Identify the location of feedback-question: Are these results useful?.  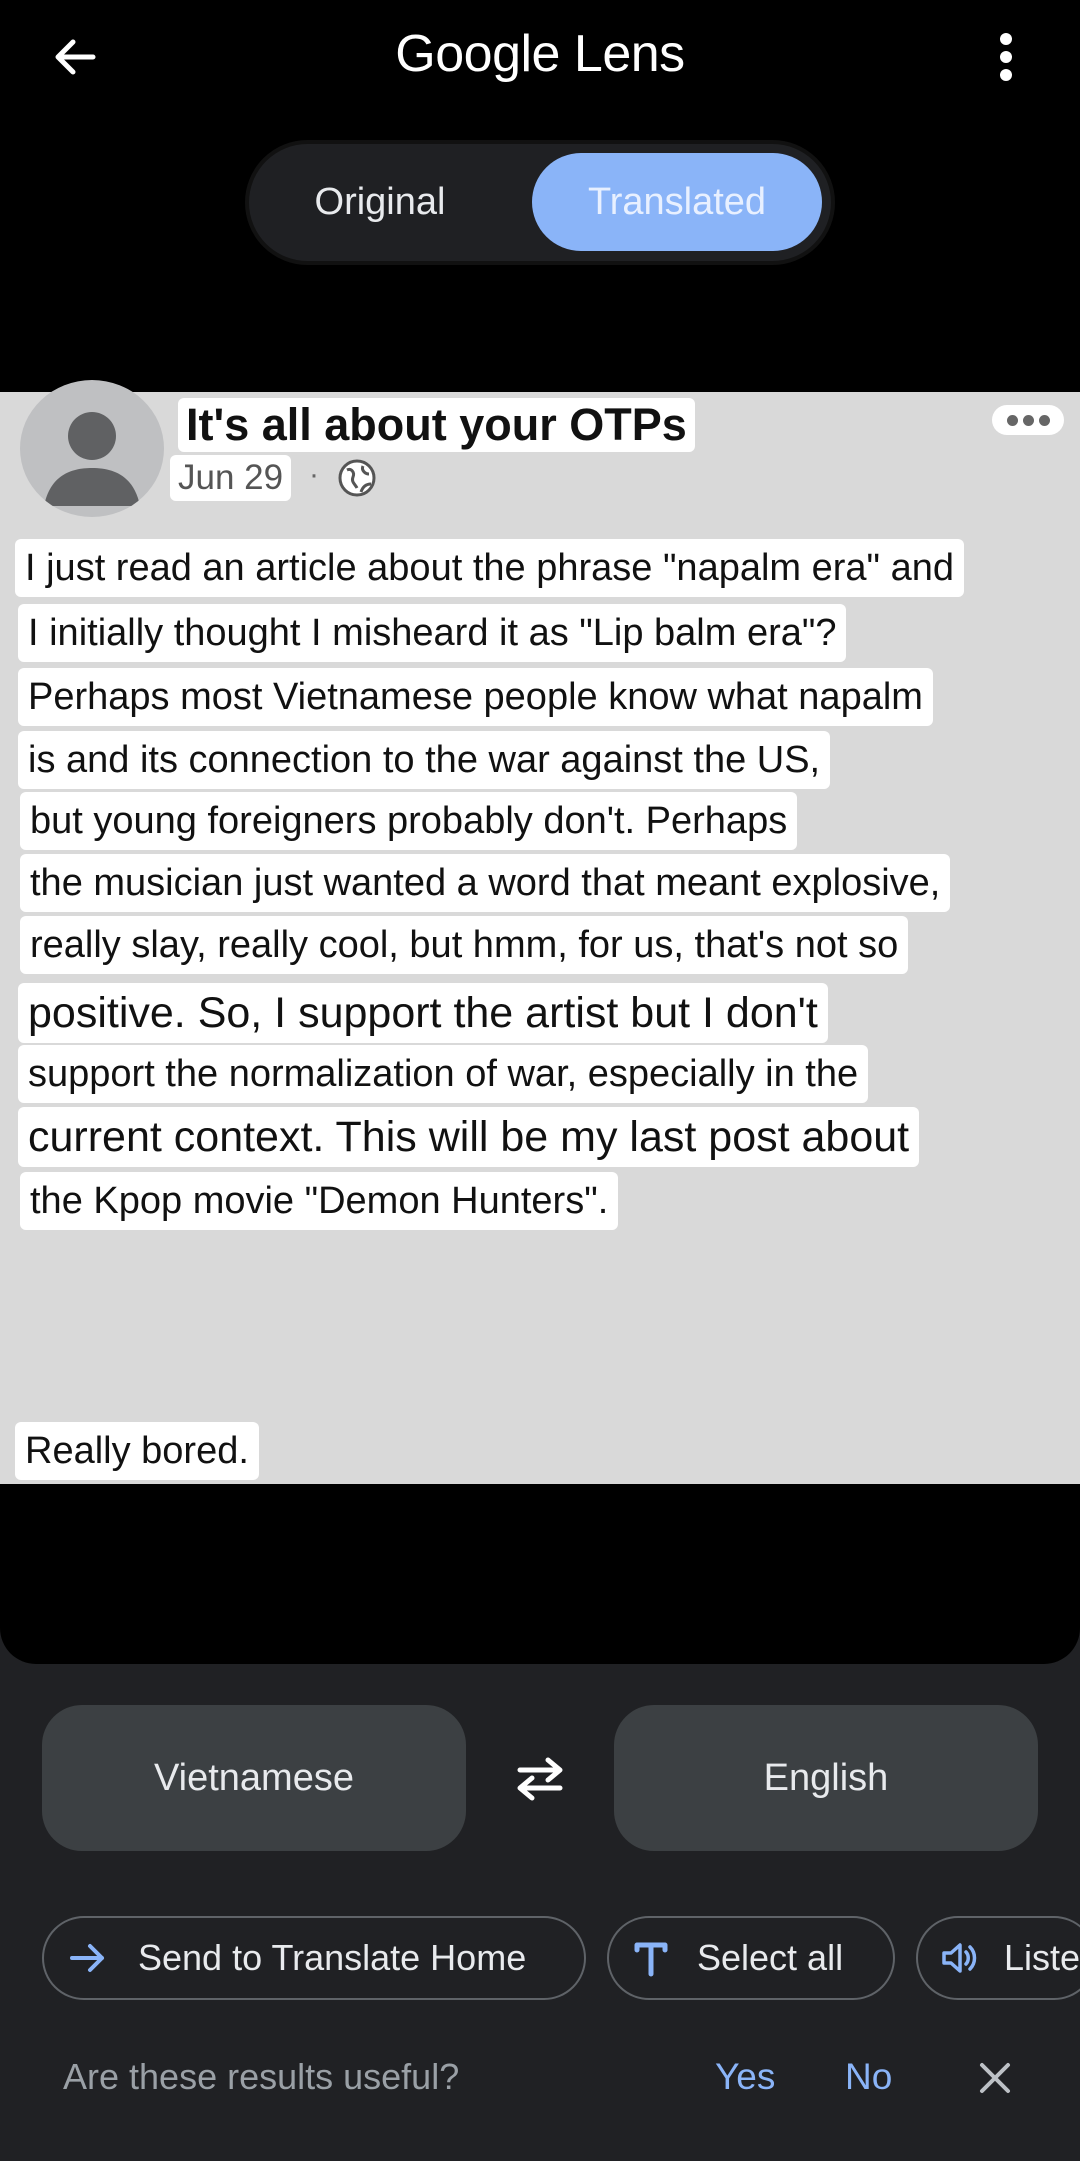
(261, 2076).